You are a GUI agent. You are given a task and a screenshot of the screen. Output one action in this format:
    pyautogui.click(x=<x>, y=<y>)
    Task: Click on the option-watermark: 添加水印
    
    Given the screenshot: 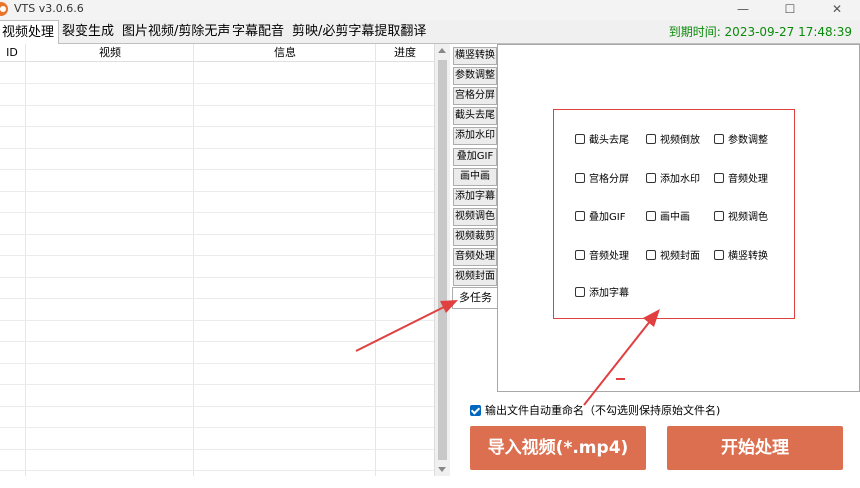 What is the action you would take?
    pyautogui.click(x=673, y=180)
    